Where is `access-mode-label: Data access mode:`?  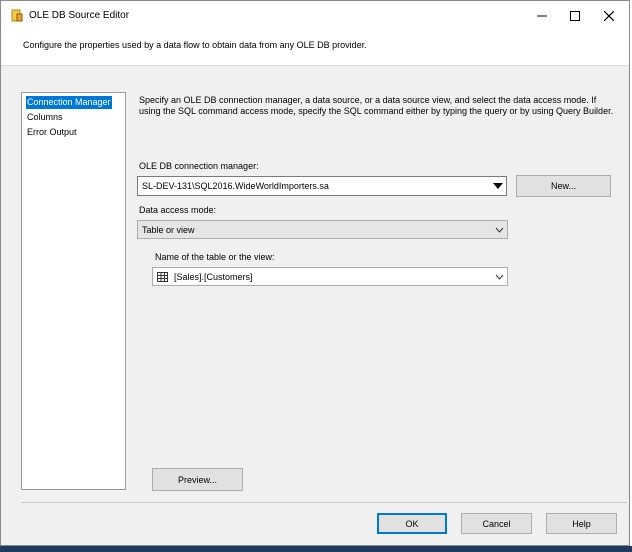 access-mode-label: Data access mode: is located at coordinates (178, 210).